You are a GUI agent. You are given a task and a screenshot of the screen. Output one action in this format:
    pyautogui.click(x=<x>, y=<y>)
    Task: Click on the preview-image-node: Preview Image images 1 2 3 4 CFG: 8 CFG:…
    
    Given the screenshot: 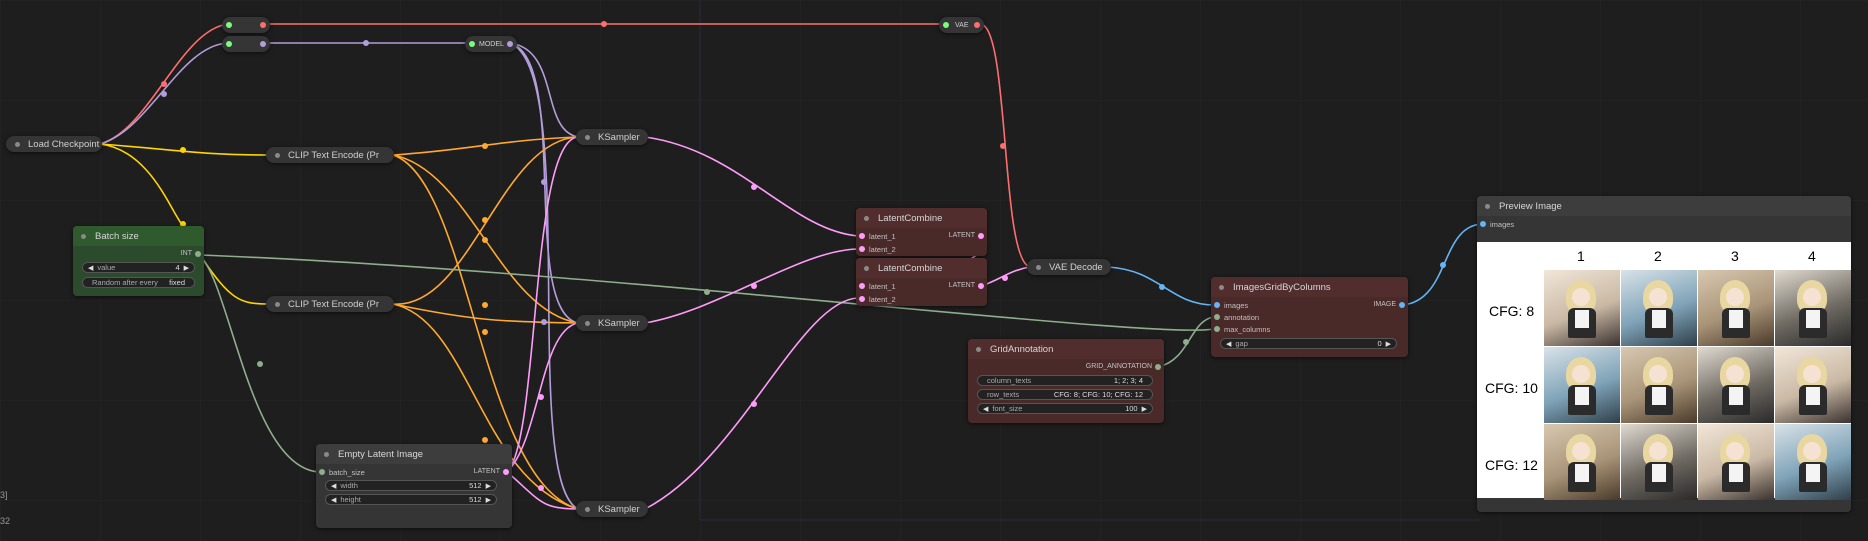 What is the action you would take?
    pyautogui.click(x=1664, y=354)
    